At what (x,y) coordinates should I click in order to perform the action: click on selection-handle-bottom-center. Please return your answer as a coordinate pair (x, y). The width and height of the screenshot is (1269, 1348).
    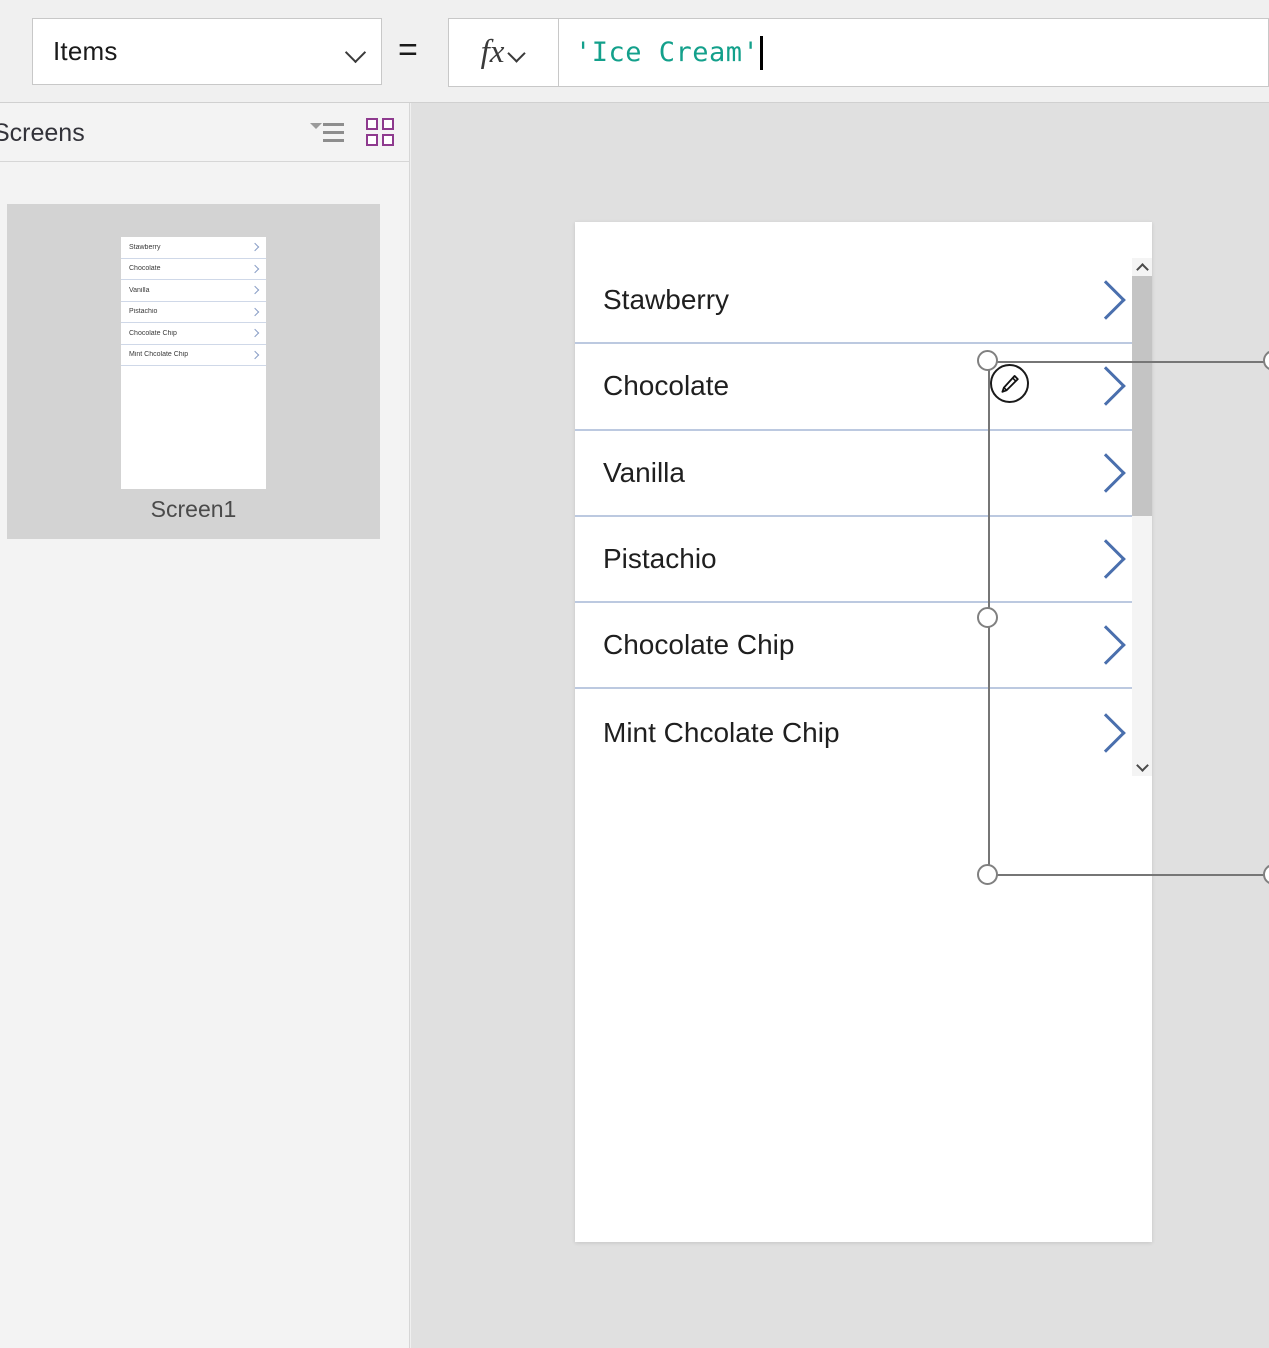
    Looking at the image, I should click on (1266, 874).